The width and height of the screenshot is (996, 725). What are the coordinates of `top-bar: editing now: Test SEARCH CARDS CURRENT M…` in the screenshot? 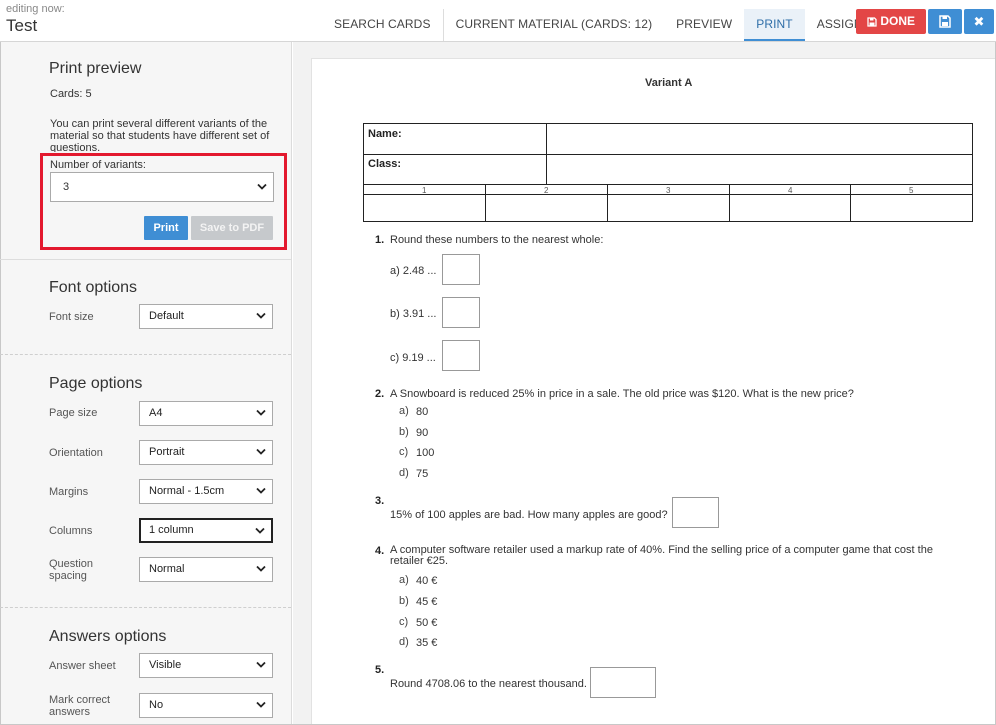 It's located at (498, 21).